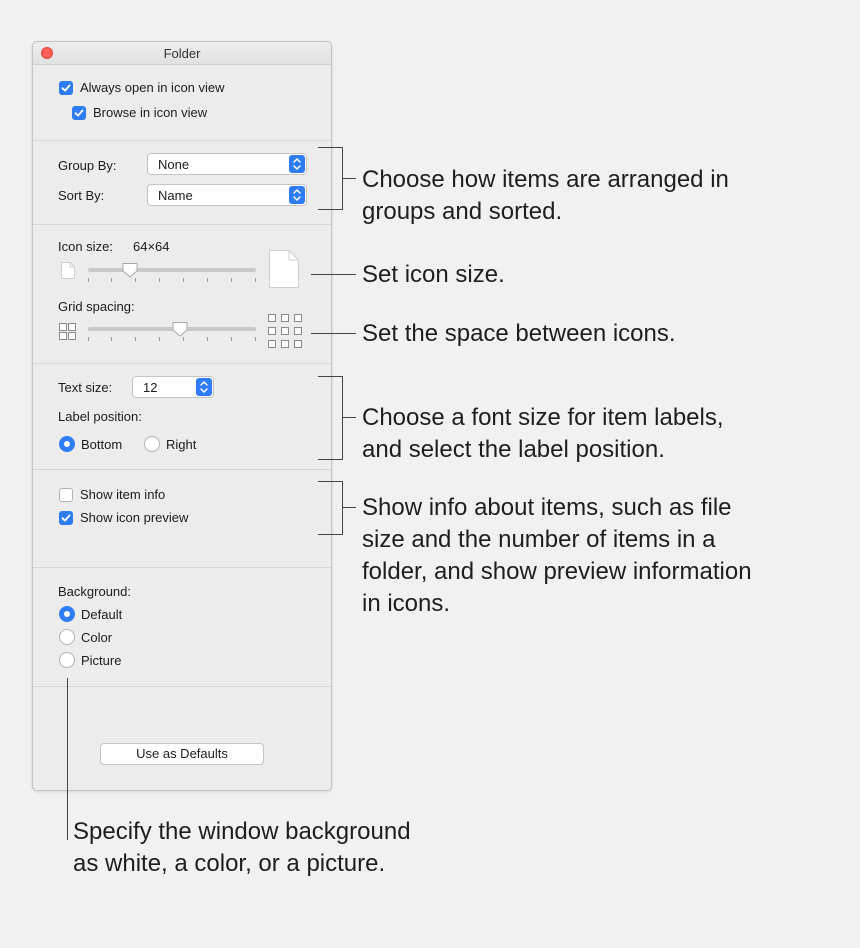 This screenshot has width=860, height=948. What do you see at coordinates (513, 449) in the screenshot?
I see `annotation-line: and select the label position.` at bounding box center [513, 449].